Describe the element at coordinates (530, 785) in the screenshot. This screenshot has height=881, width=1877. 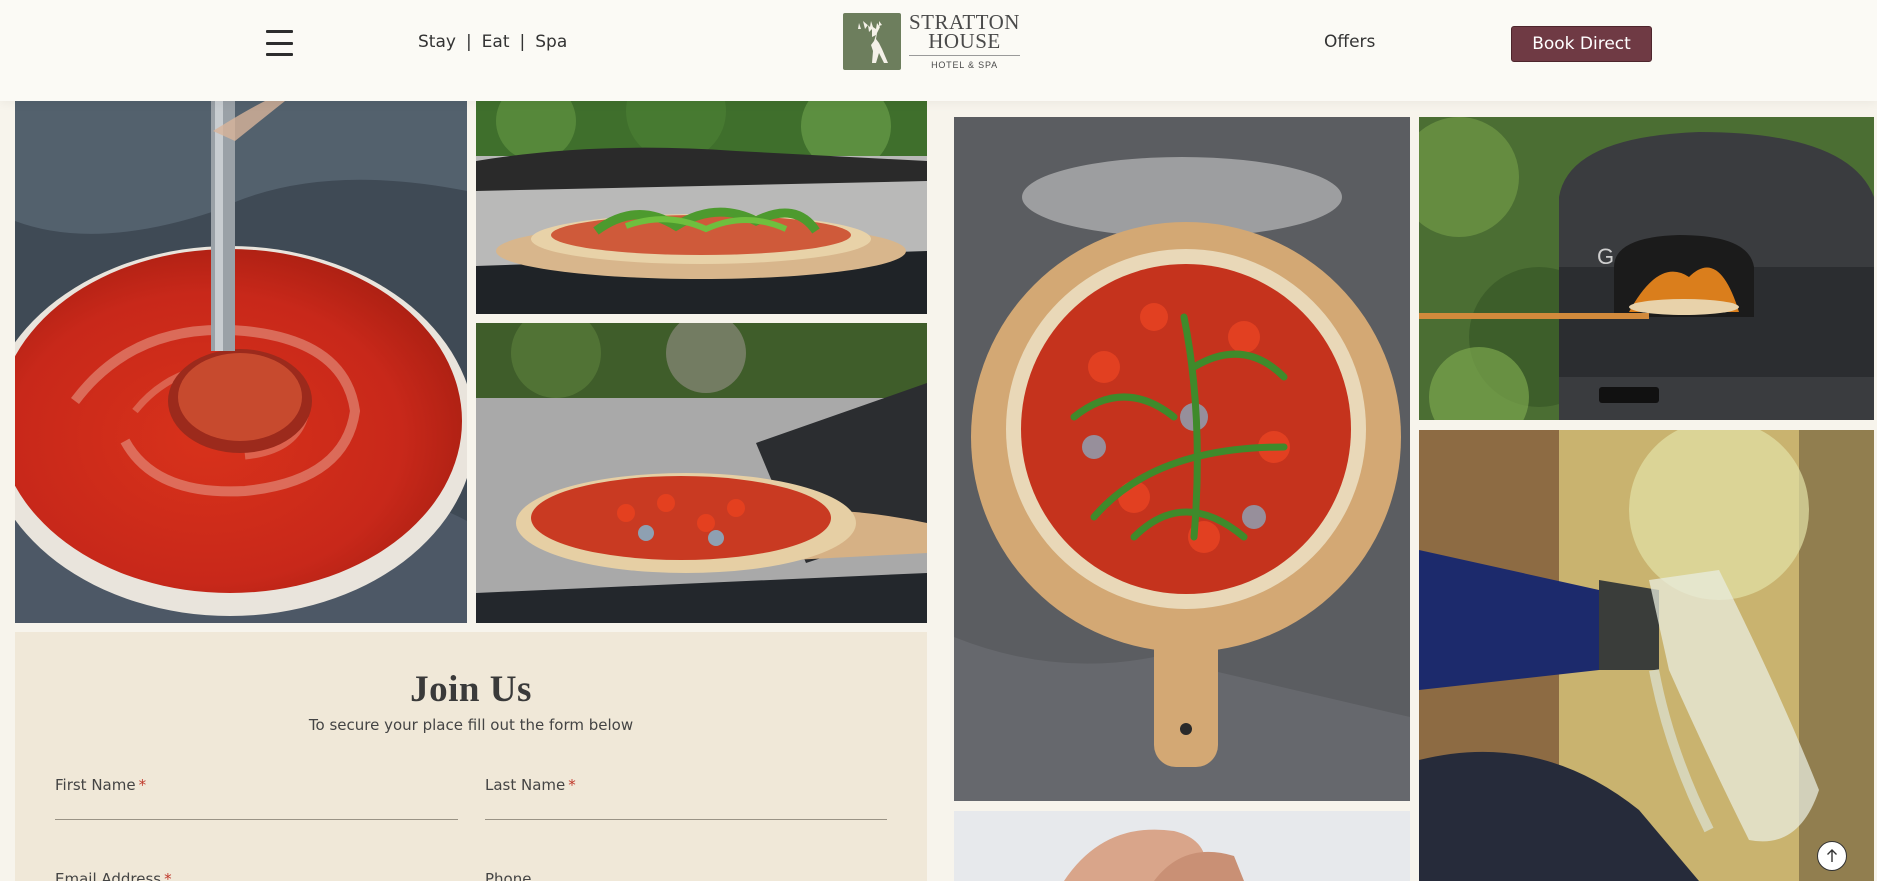
I see `last-name-label: Last Name *` at that location.